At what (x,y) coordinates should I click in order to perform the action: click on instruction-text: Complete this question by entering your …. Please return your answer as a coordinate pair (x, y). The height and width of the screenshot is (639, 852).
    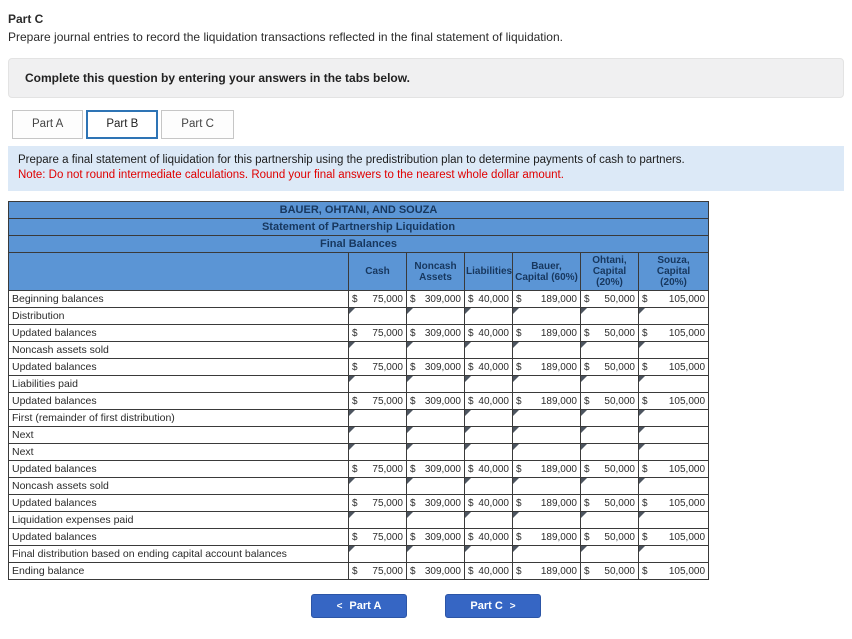
    Looking at the image, I should click on (217, 78).